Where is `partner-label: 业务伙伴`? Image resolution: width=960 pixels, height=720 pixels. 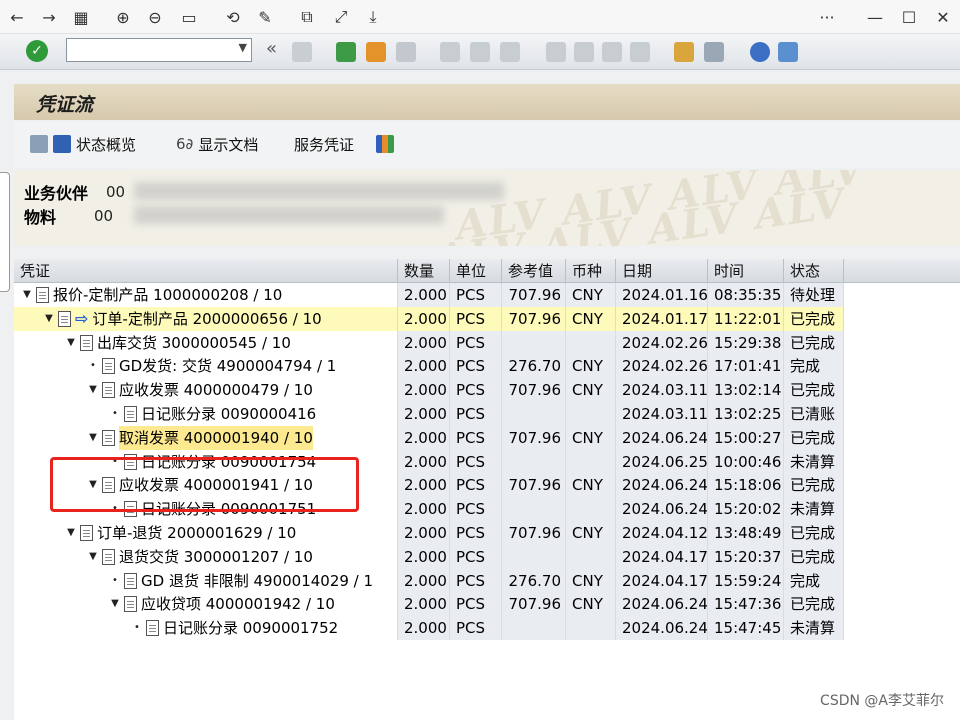 partner-label: 业务伙伴 is located at coordinates (56, 193).